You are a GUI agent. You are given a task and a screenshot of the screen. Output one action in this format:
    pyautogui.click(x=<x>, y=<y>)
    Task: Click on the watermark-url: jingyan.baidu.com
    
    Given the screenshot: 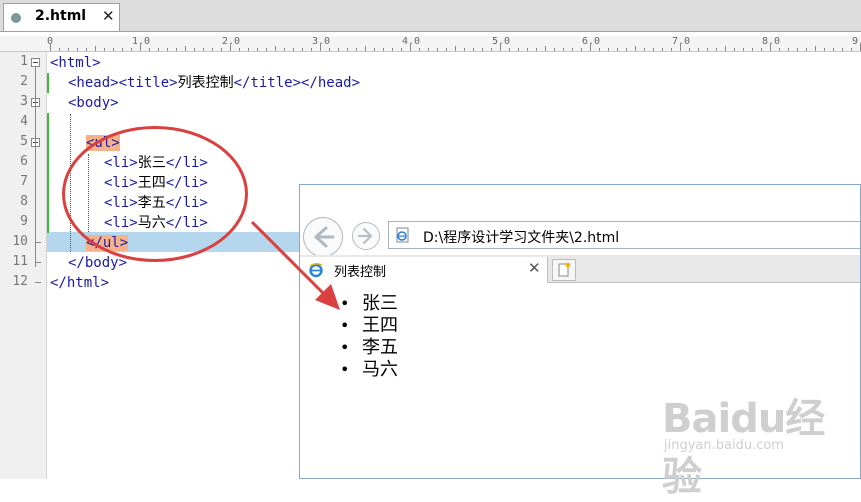 What is the action you would take?
    pyautogui.click(x=724, y=445)
    